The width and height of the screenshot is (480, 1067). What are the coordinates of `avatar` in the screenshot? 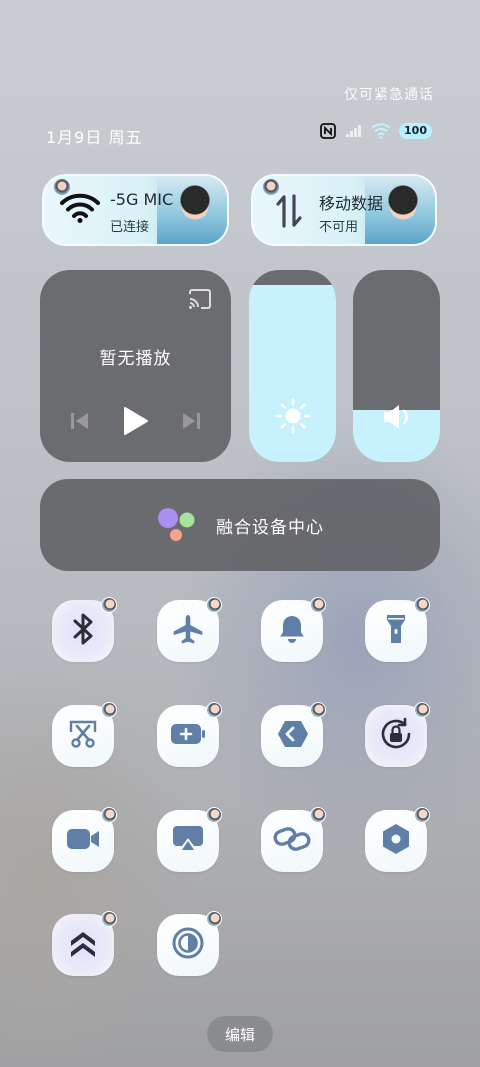 It's located at (271, 187).